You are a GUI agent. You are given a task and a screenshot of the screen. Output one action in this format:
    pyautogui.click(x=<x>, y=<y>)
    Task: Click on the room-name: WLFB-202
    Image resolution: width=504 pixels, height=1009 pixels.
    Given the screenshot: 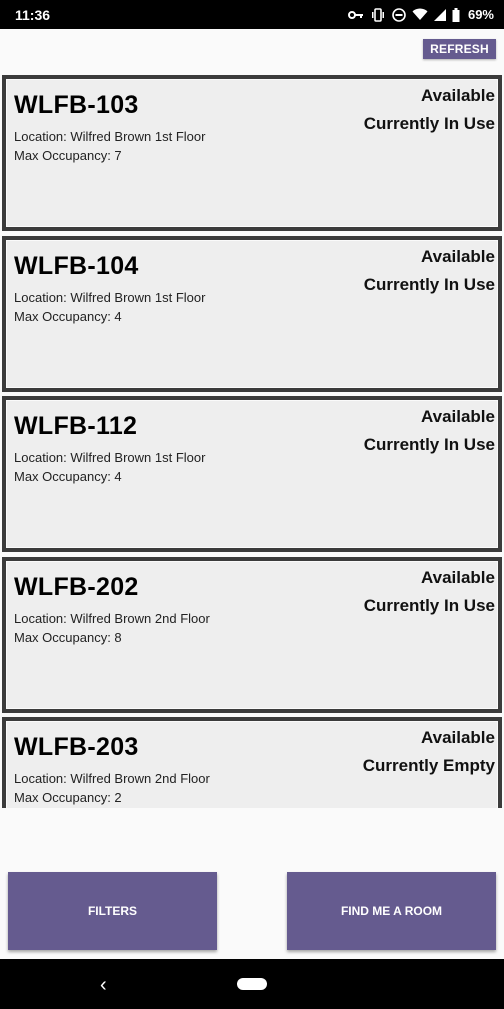 What is the action you would take?
    pyautogui.click(x=76, y=586)
    